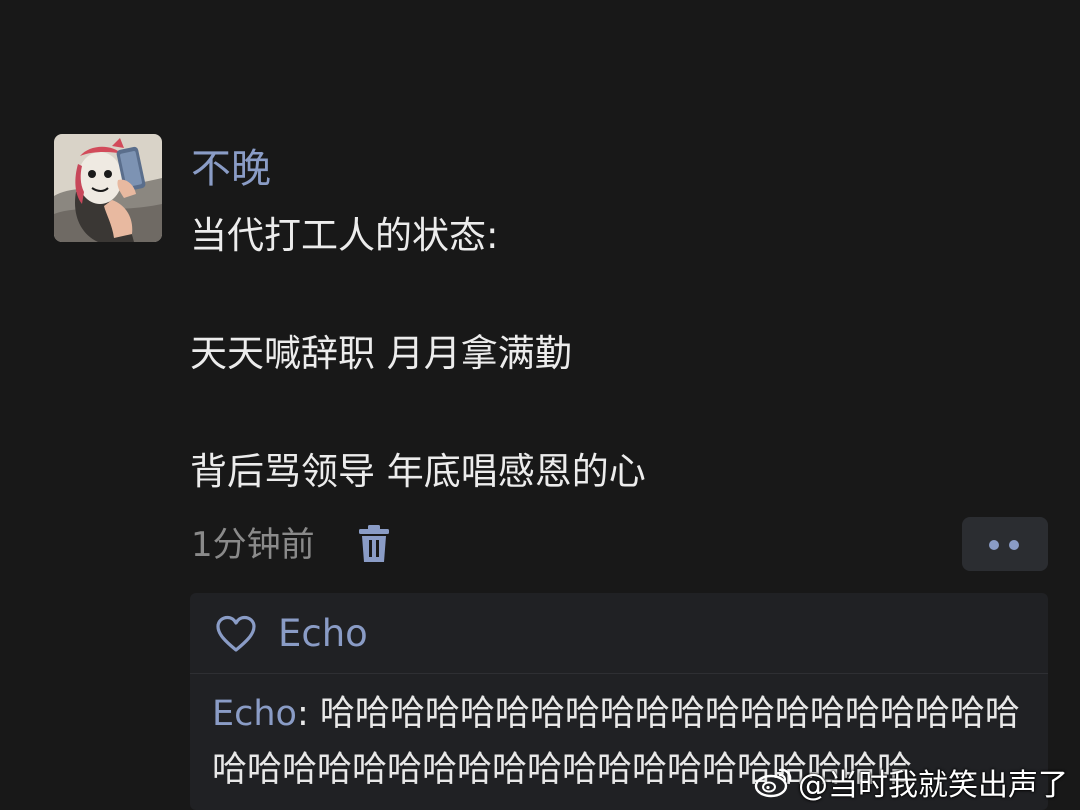 Image resolution: width=1080 pixels, height=810 pixels. Describe the element at coordinates (108, 188) in the screenshot. I see `avatar` at that location.